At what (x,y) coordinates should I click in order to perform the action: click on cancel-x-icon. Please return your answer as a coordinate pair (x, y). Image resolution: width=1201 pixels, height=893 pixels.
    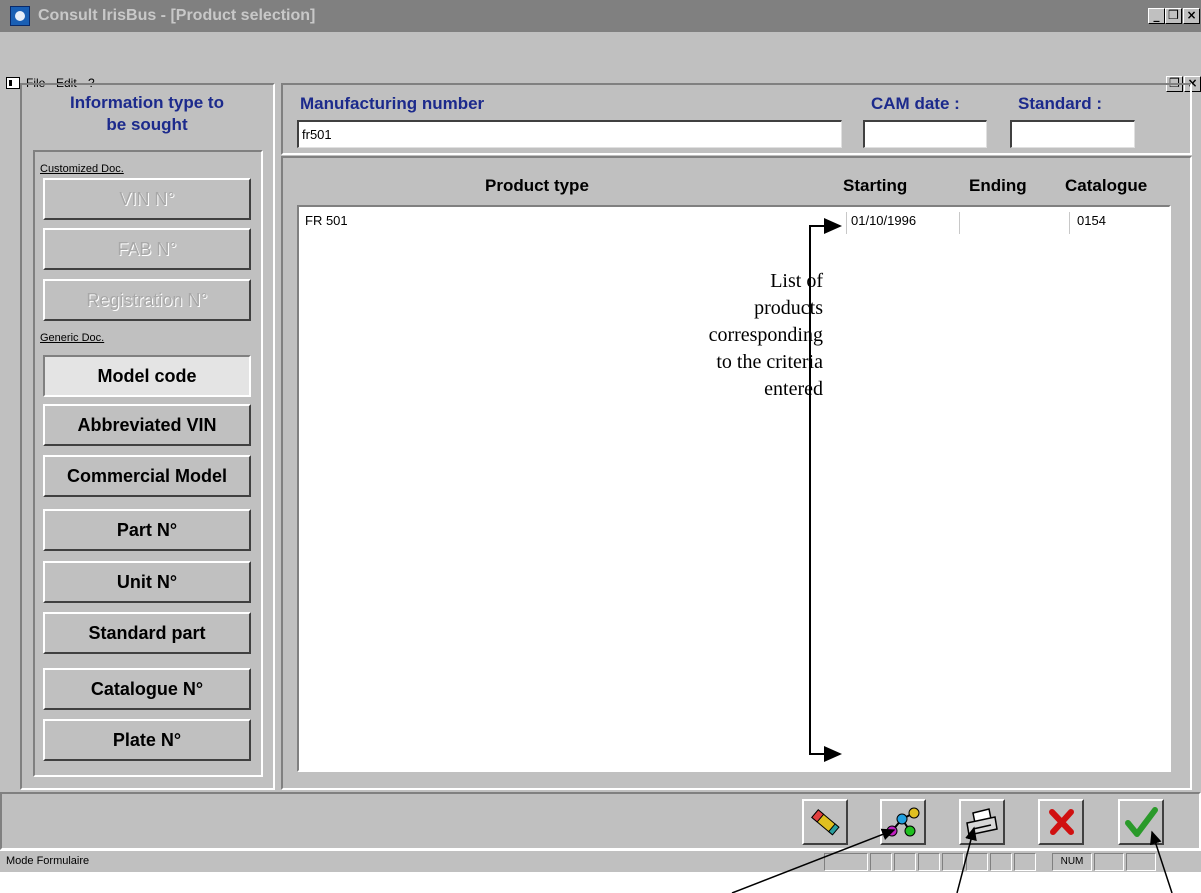
    Looking at the image, I should click on (1061, 822).